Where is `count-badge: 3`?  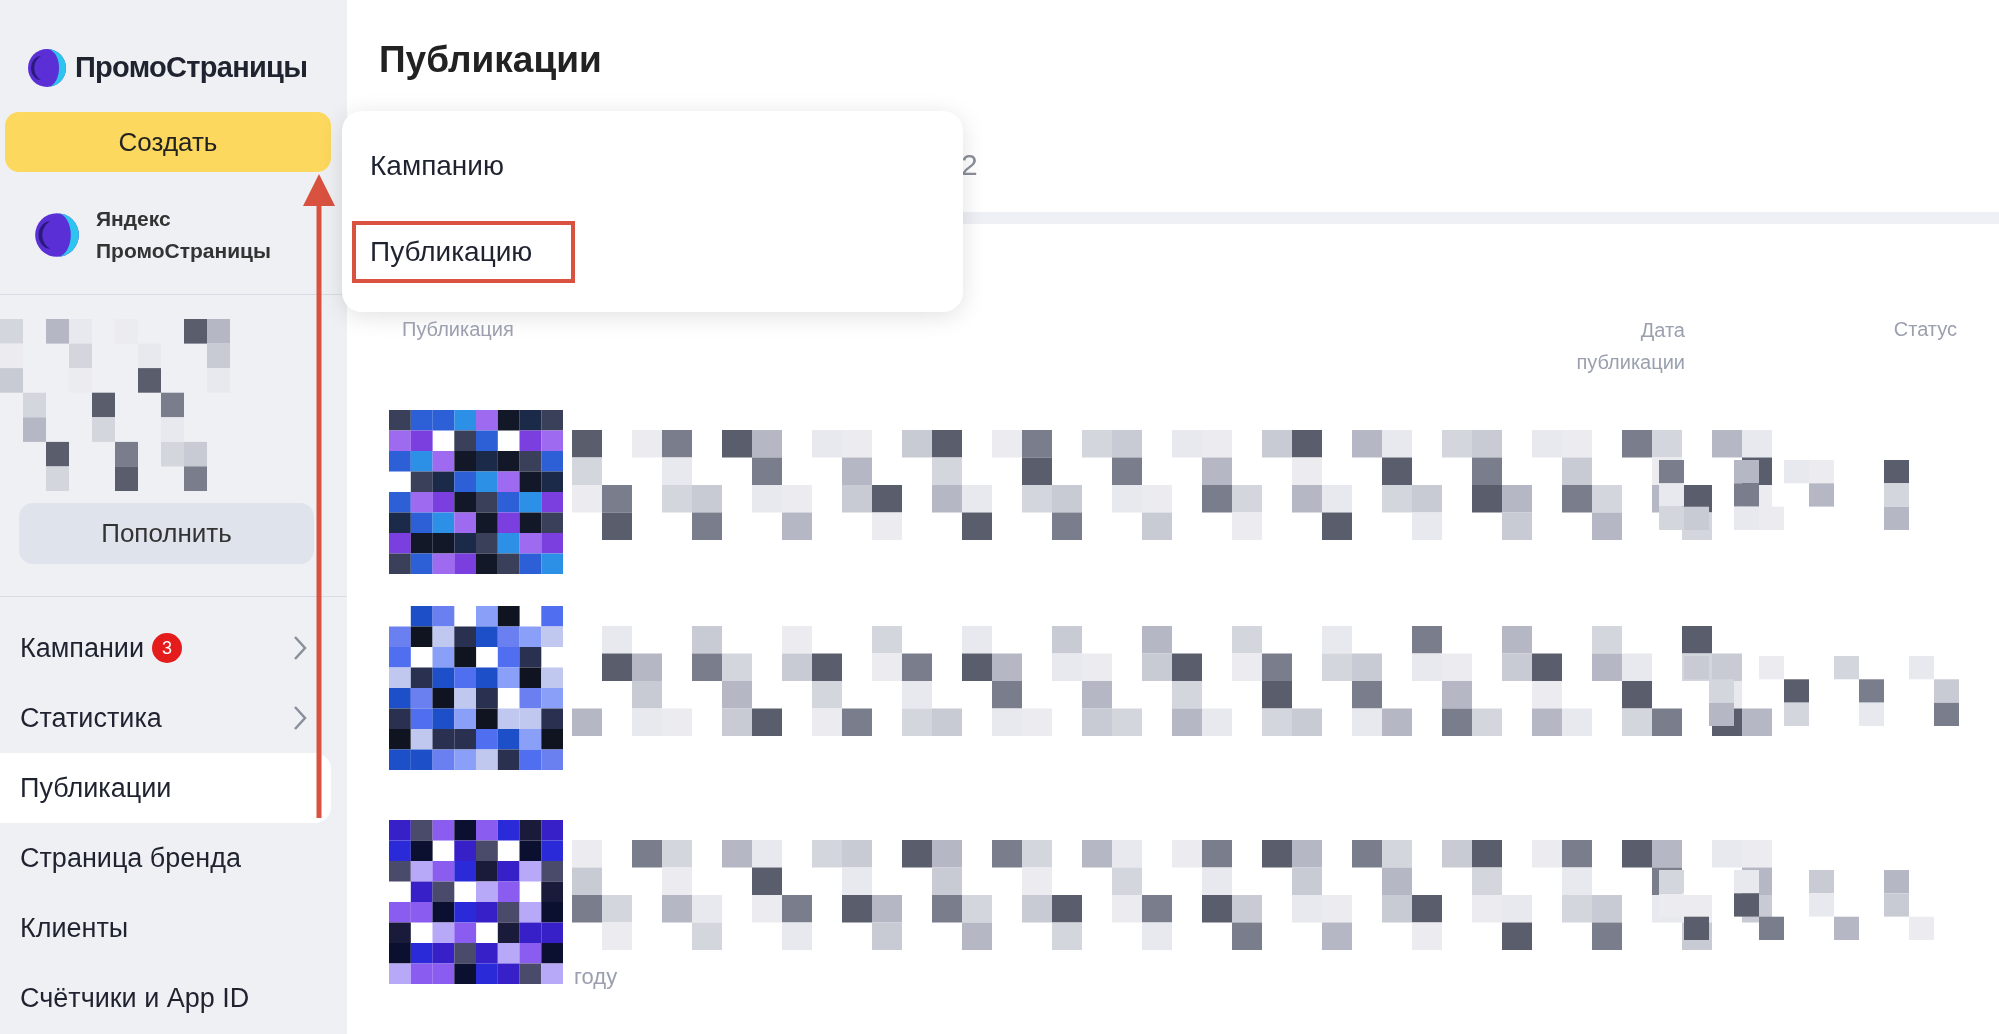
count-badge: 3 is located at coordinates (167, 648).